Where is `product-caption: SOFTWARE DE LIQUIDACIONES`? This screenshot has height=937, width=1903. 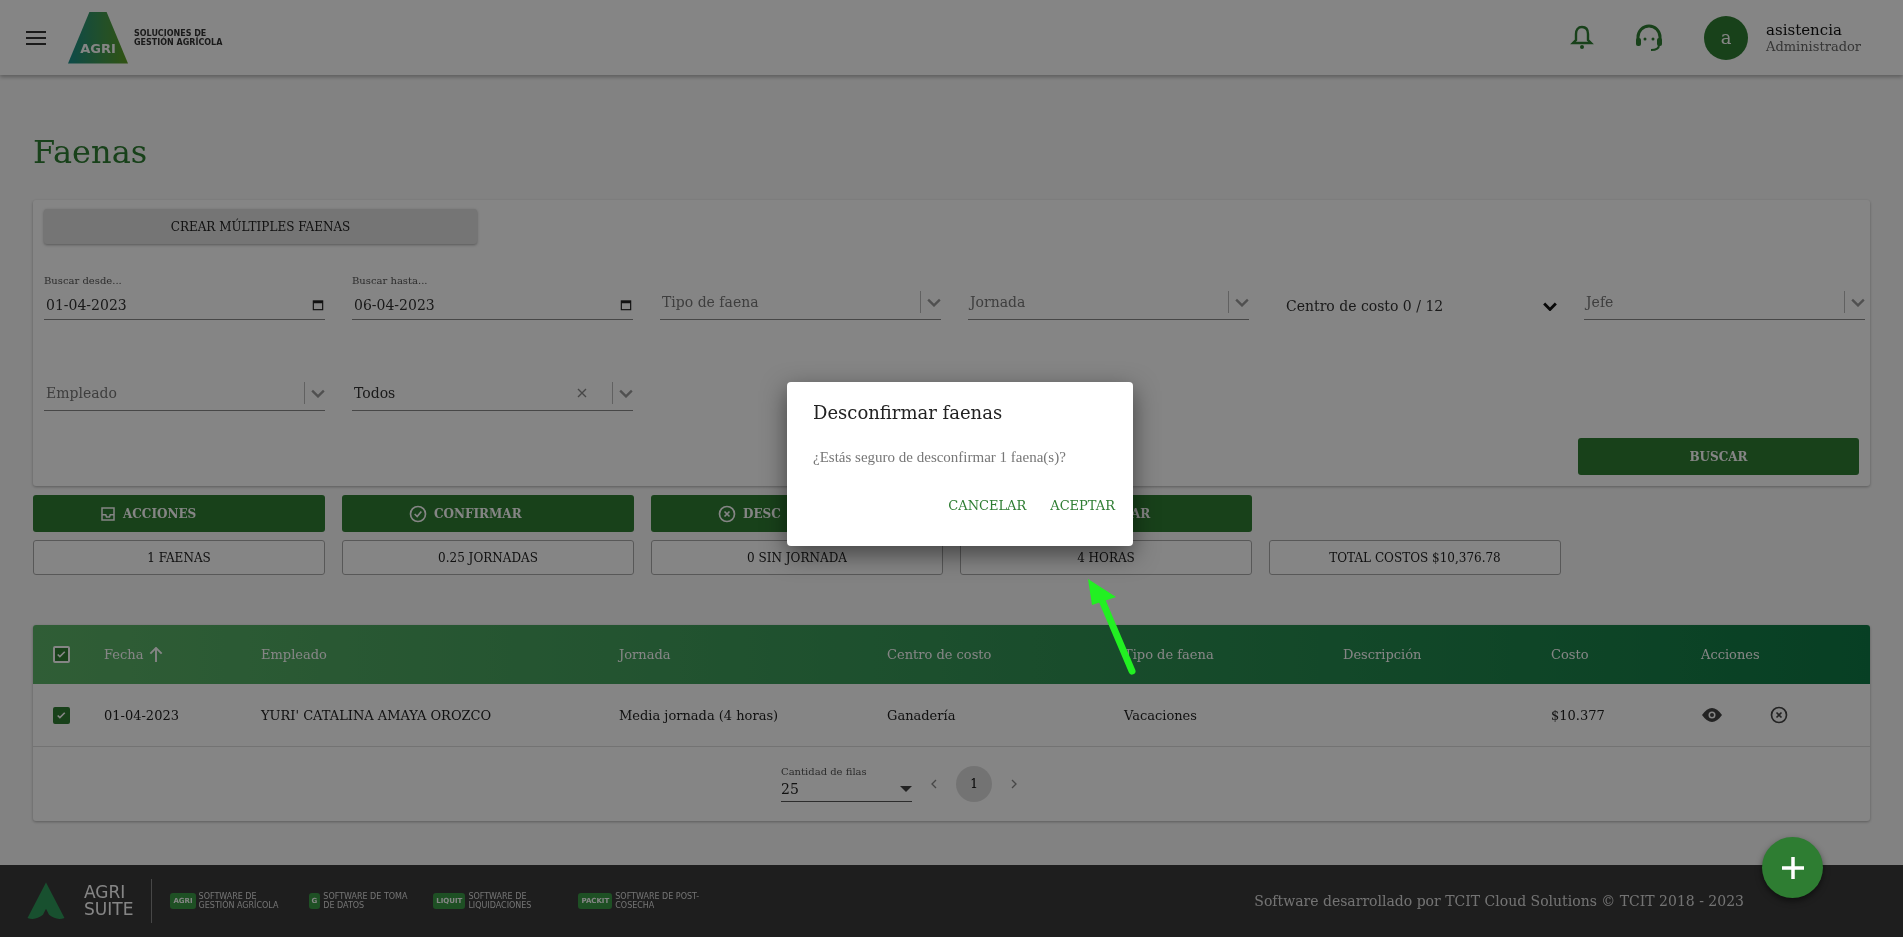
product-caption: SOFTWARE DE LIQUIDACIONES is located at coordinates (500, 901).